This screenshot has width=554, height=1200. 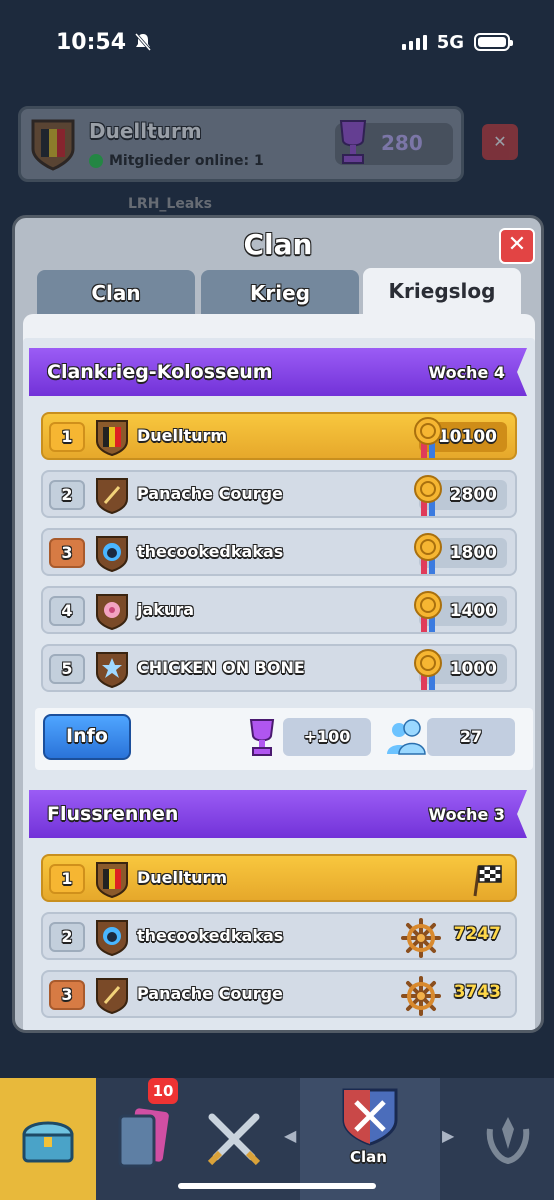 What do you see at coordinates (368, 1157) in the screenshot?
I see `nav-clan-label: Clan` at bounding box center [368, 1157].